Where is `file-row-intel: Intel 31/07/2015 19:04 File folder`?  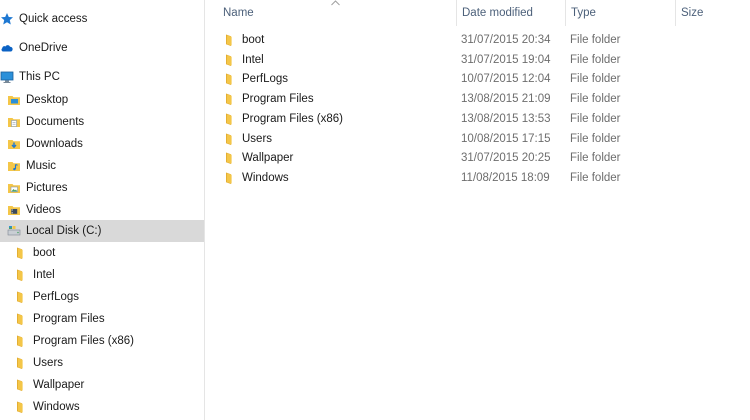 file-row-intel: Intel 31/07/2015 19:04 File folder is located at coordinates (477, 60).